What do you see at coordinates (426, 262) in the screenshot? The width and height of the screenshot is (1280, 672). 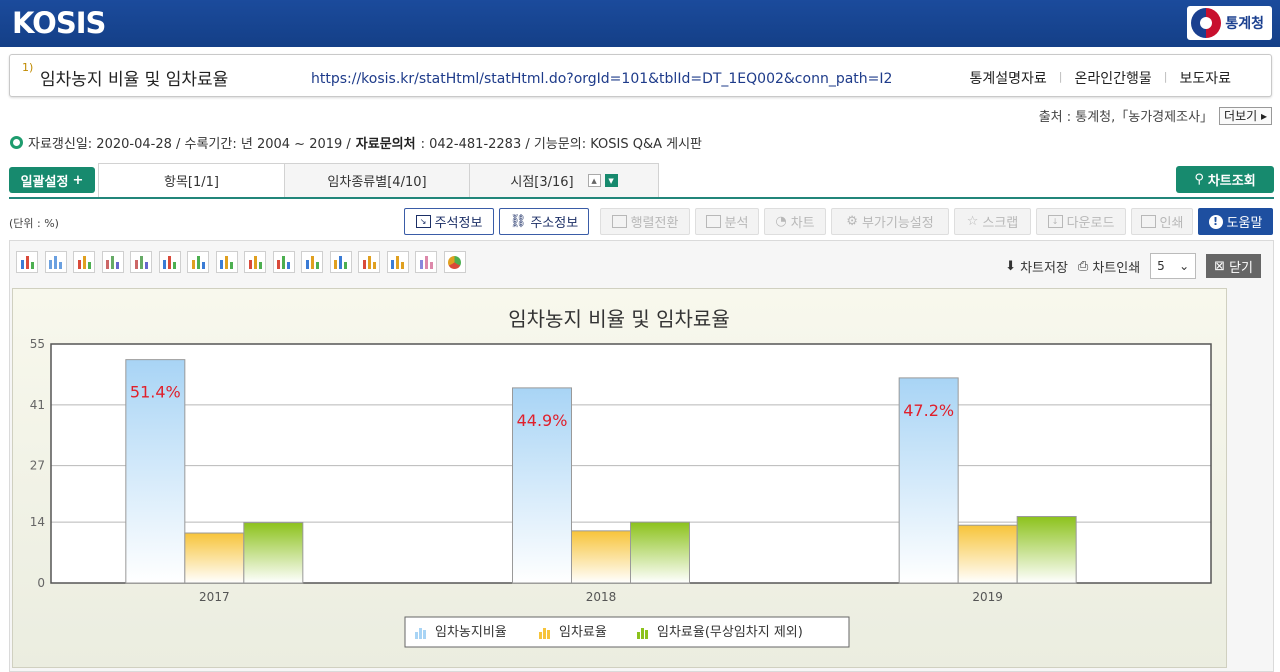 I see `chart-type-area-100-icon` at bounding box center [426, 262].